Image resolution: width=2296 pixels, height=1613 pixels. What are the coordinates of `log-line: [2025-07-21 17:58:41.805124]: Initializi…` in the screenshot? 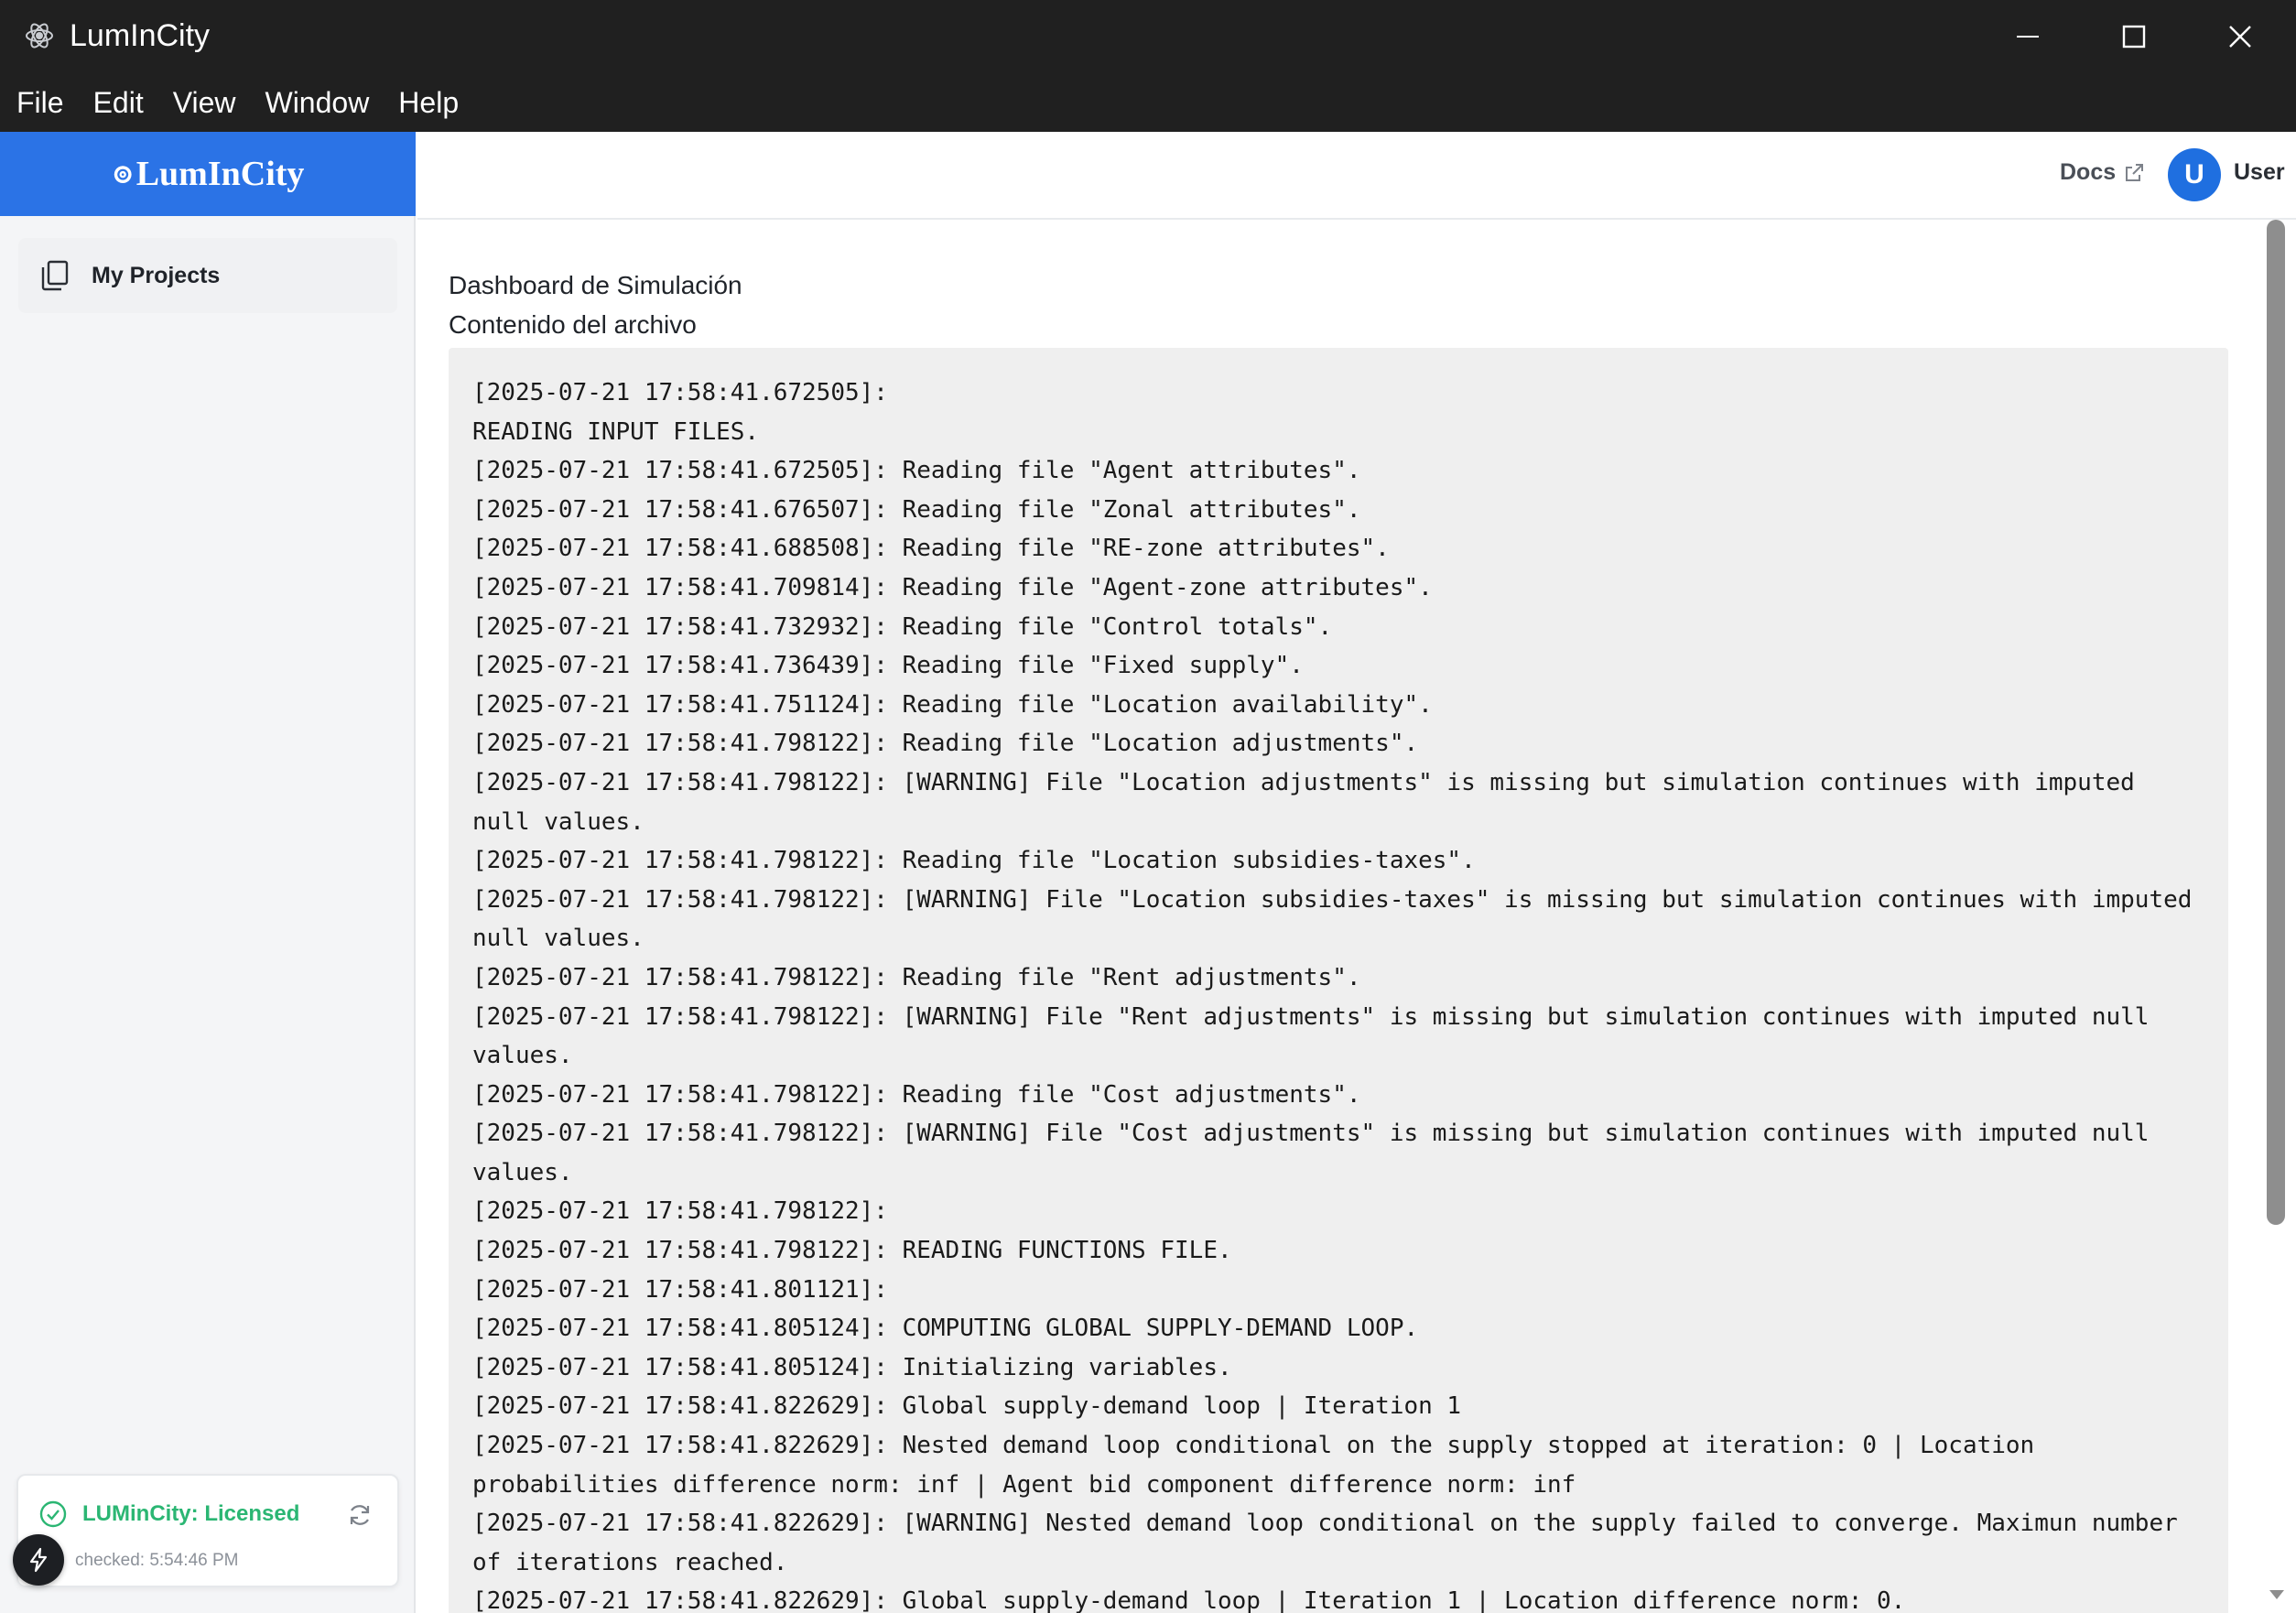 It's located at (852, 1367).